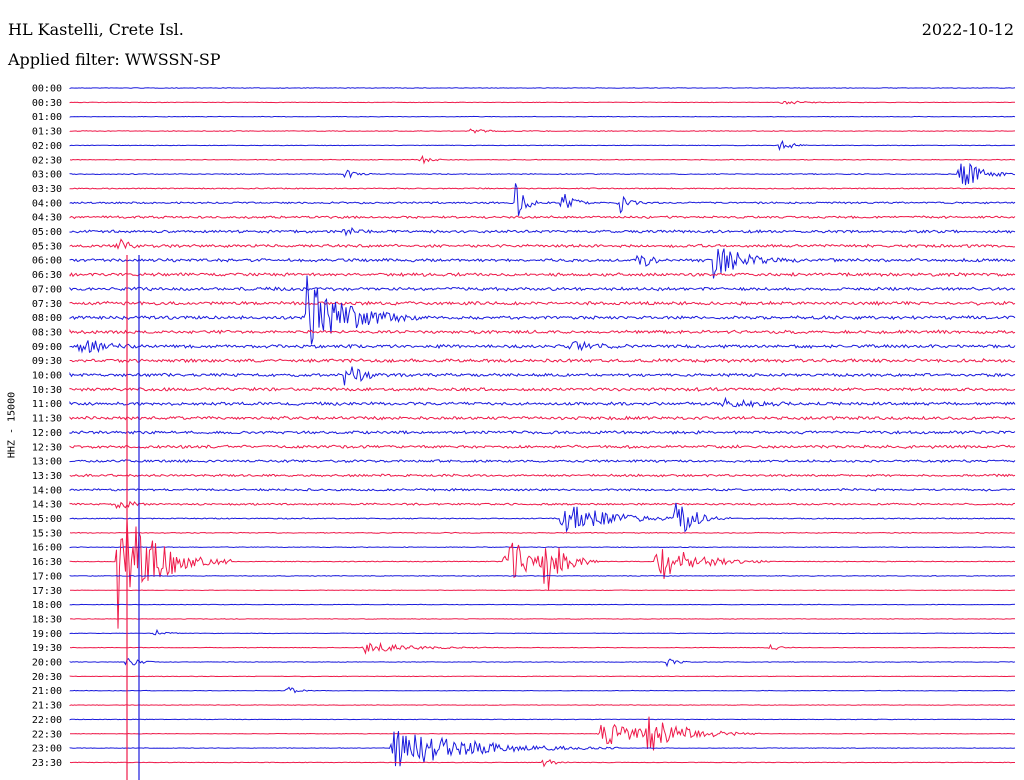 The image size is (1024, 780). What do you see at coordinates (47, 548) in the screenshot?
I see `tick-label-1600: 16:00` at bounding box center [47, 548].